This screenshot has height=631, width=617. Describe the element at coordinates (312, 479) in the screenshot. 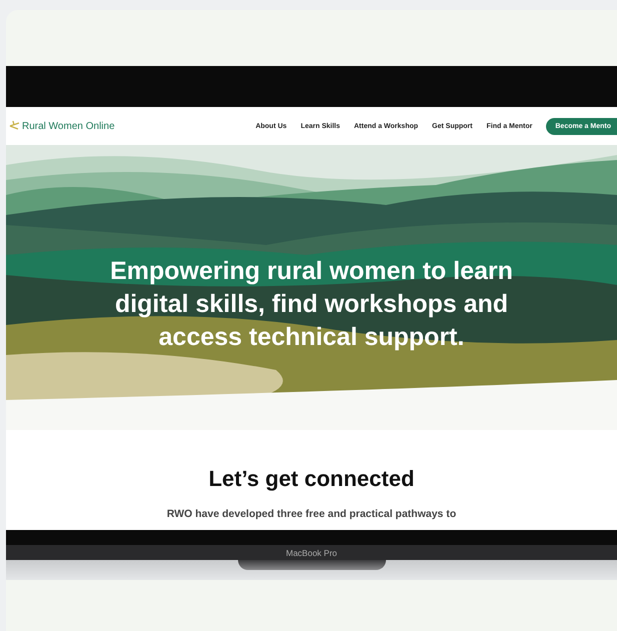

I see `section-heading: Let’s get connected` at that location.